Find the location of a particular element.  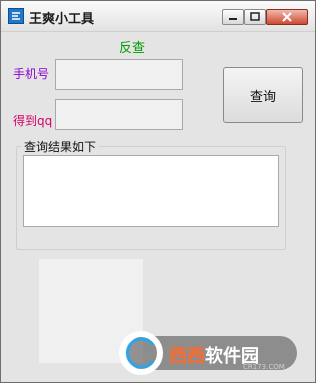

phone-input is located at coordinates (119, 74).